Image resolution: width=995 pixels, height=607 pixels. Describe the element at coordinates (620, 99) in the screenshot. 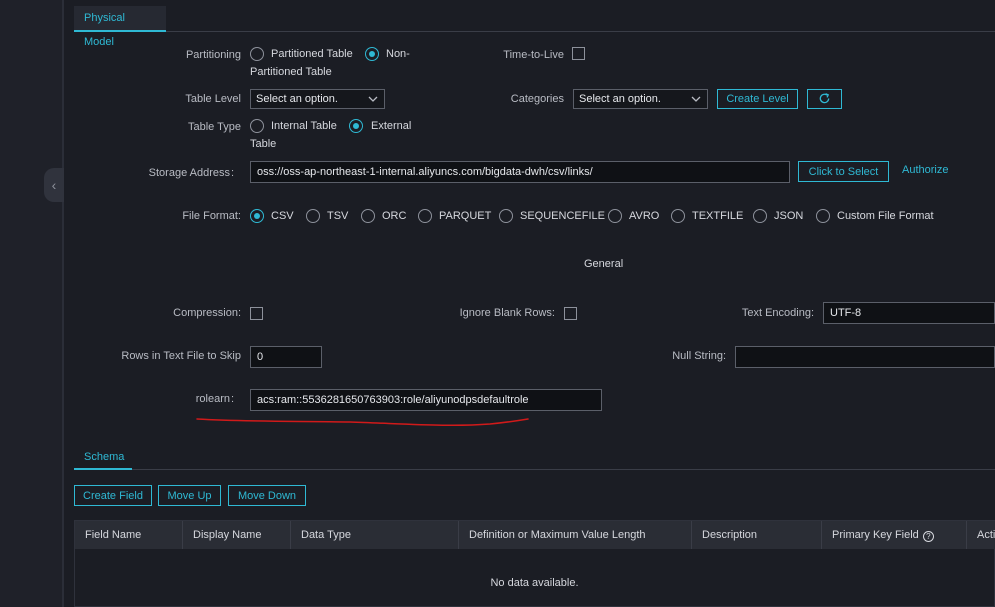

I see `categories-select-value: Select an option.` at that location.